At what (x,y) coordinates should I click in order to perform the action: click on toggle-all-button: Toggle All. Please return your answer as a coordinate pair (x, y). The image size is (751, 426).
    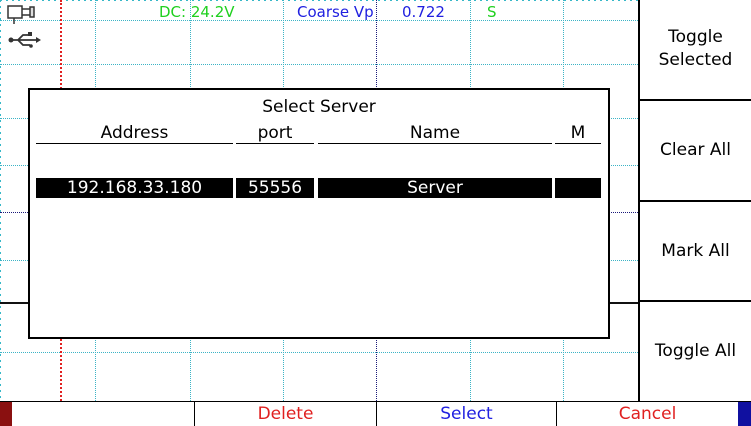
    Looking at the image, I should click on (695, 351).